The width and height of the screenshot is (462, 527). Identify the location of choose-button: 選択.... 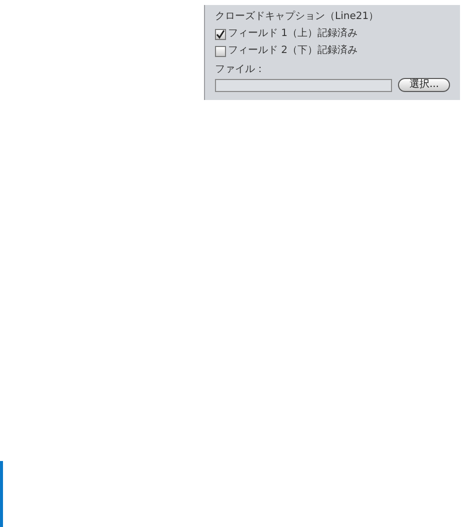
(424, 85).